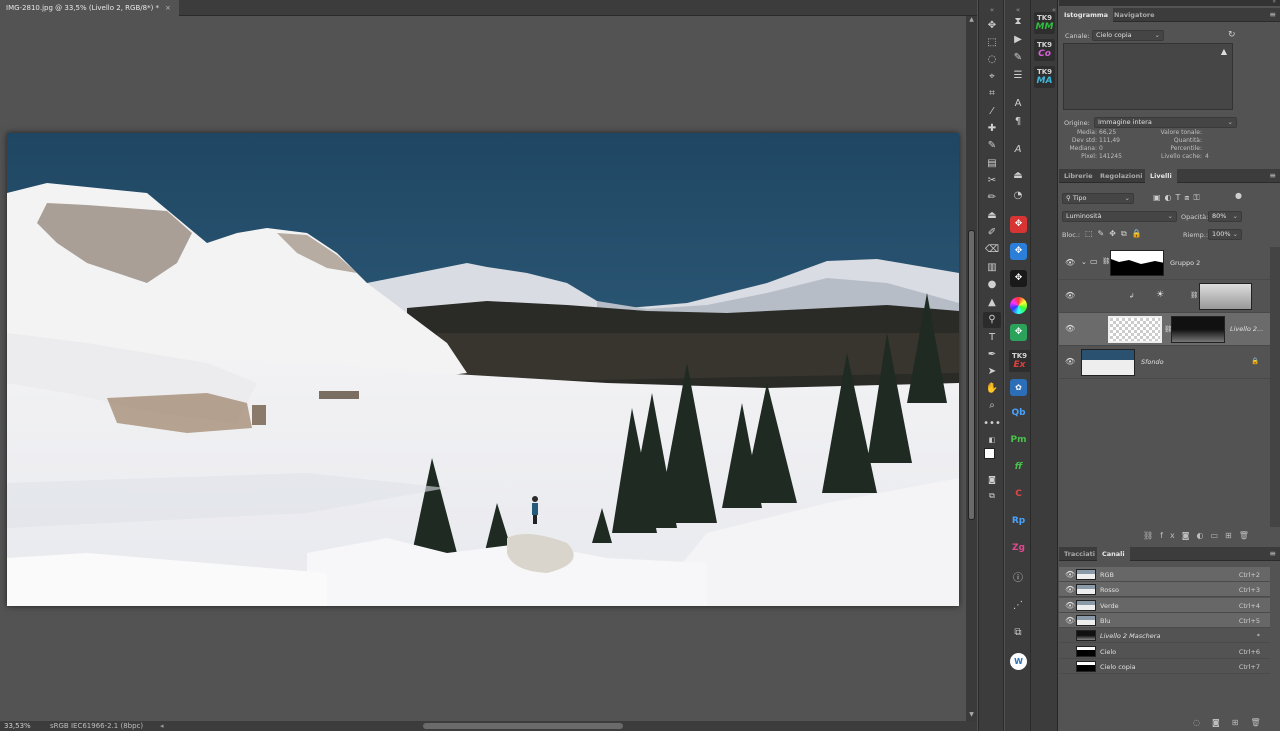 This screenshot has width=1280, height=731. What do you see at coordinates (992, 94) in the screenshot?
I see `crop-tool-icon: ⌗` at bounding box center [992, 94].